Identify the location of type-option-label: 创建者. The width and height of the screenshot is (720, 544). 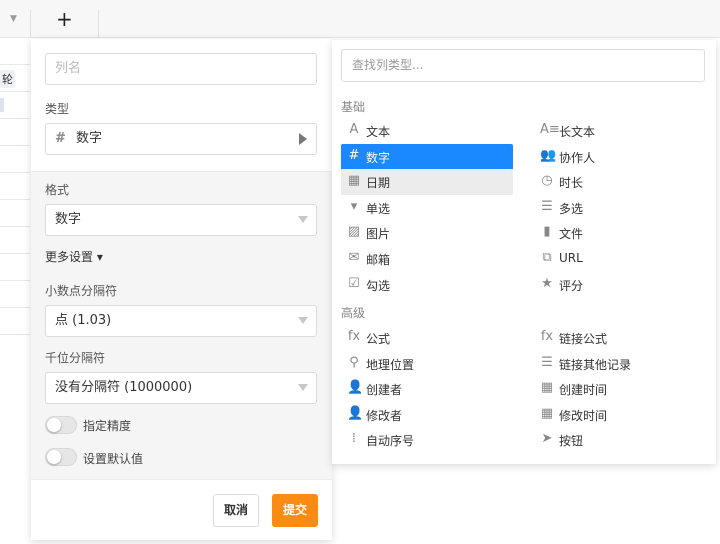
(384, 390).